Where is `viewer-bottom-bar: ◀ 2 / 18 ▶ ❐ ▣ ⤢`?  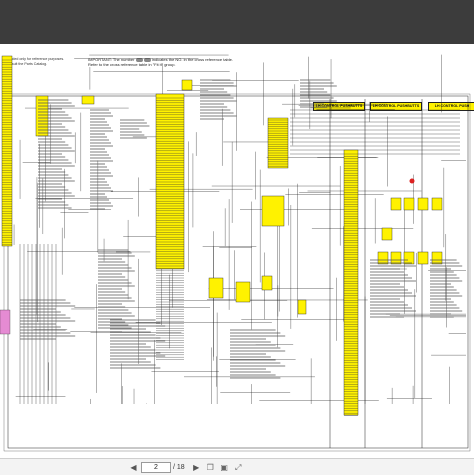
viewer-bottom-bar: ◀ 2 / 18 ▶ ❐ ▣ ⤢ is located at coordinates (237, 466).